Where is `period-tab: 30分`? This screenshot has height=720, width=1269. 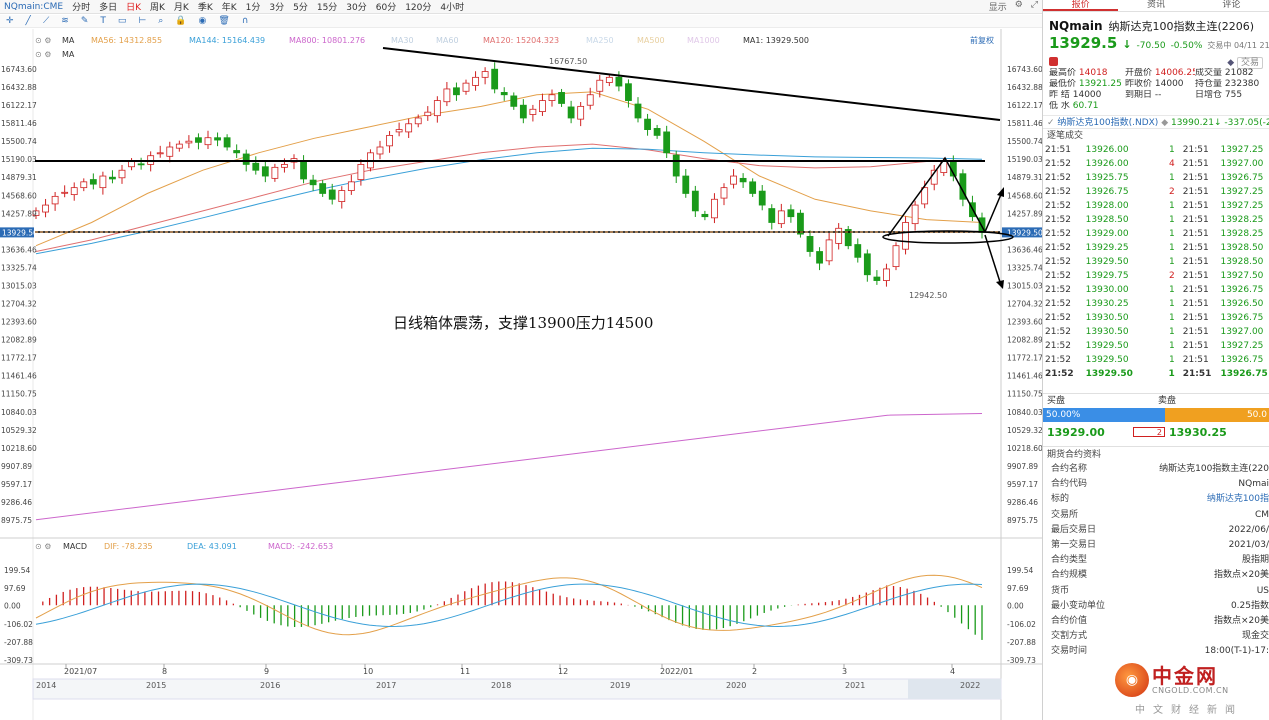 period-tab: 30分 is located at coordinates (356, 6).